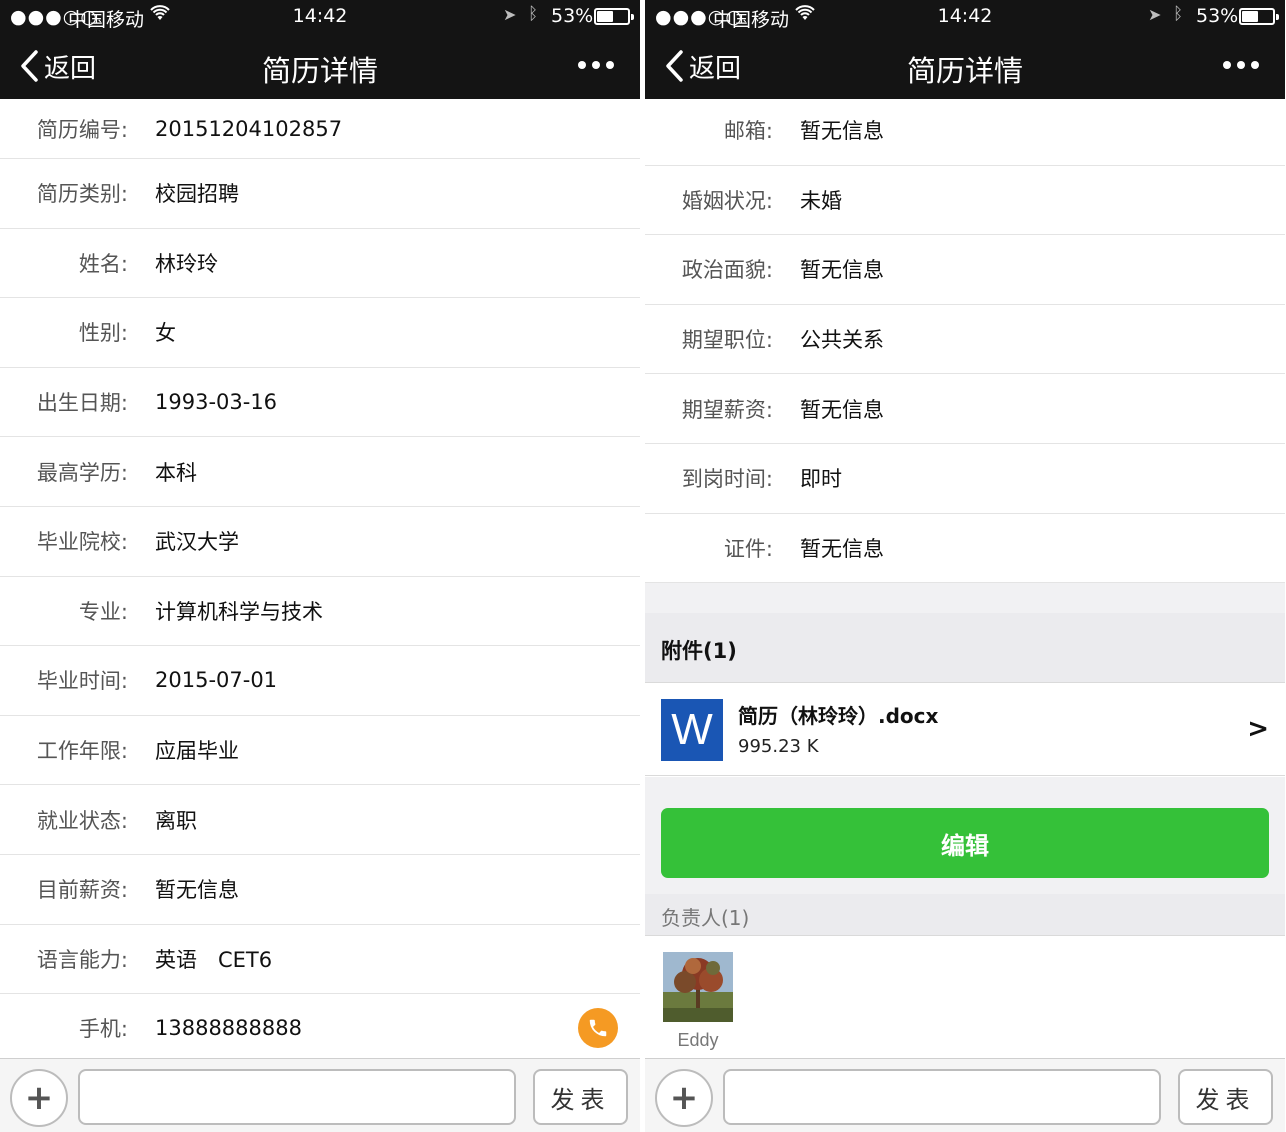 This screenshot has width=1286, height=1132. I want to click on owner-avatar-item: Eddy, so click(698, 1001).